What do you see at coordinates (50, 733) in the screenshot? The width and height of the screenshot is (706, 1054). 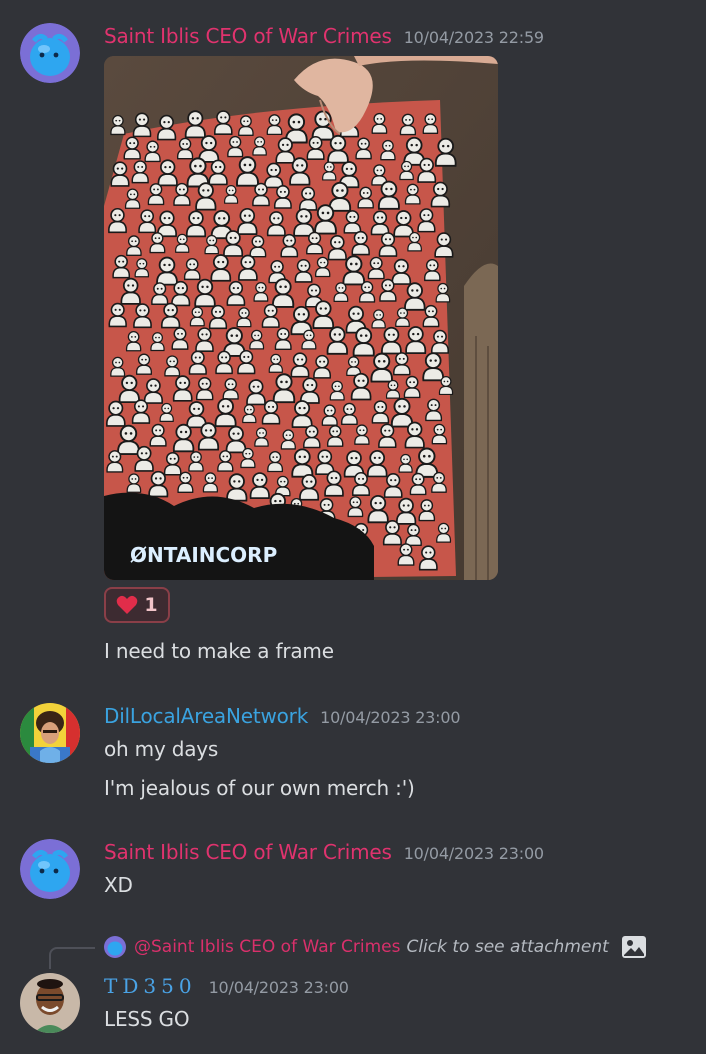 I see `avatar-portrait` at bounding box center [50, 733].